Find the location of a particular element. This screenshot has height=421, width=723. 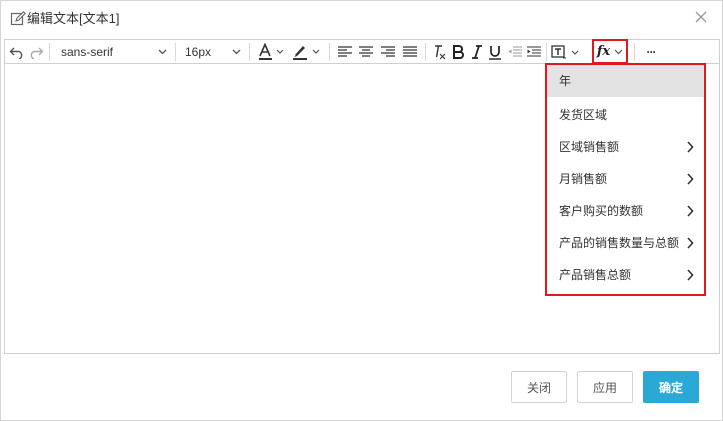

menu-item-product-qty-total: 产品的销售数量与总额 is located at coordinates (625, 243).